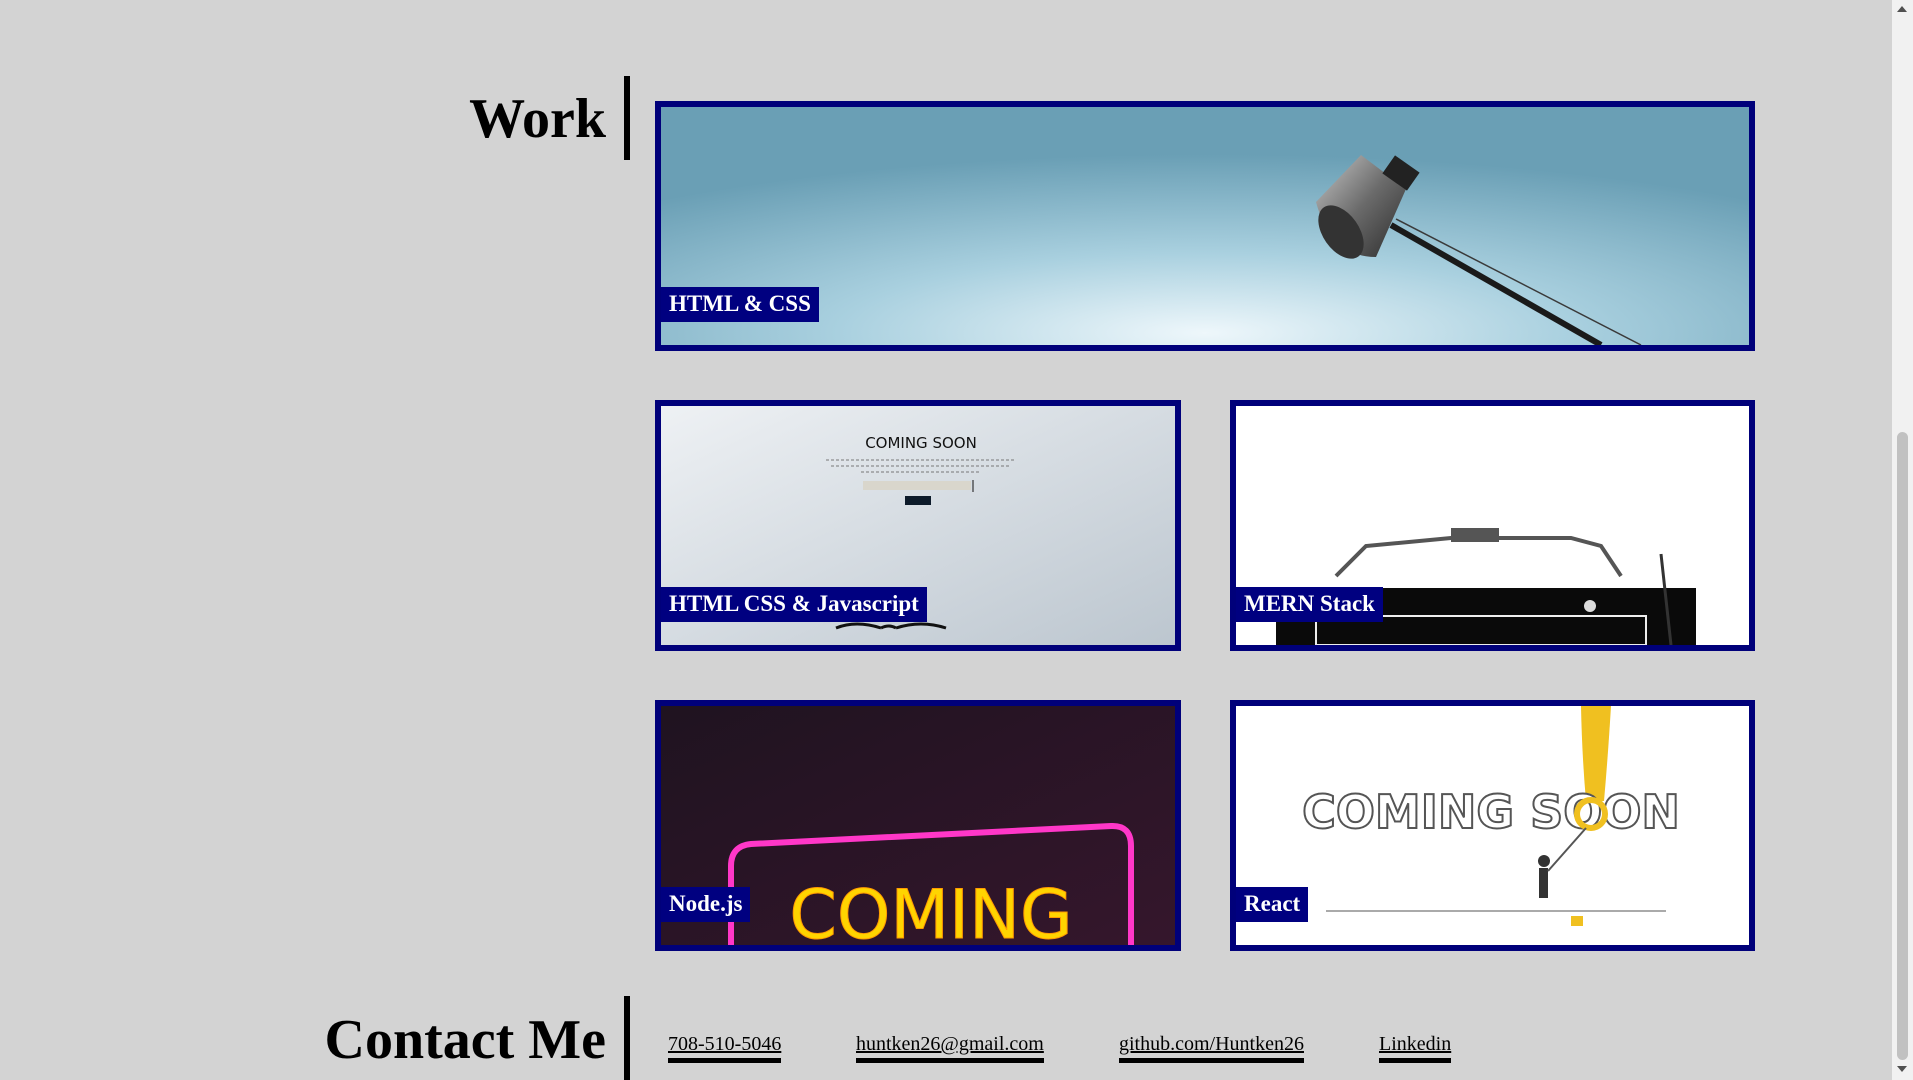 The width and height of the screenshot is (1913, 1080). I want to click on email-link: huntken26@gmail.com, so click(950, 1047).